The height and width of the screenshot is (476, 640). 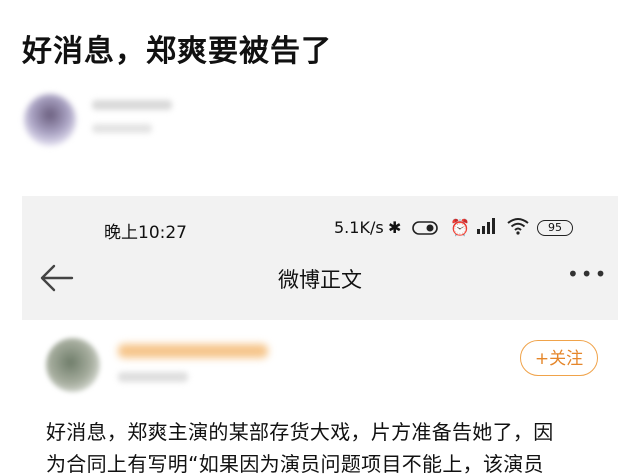 What do you see at coordinates (132, 105) in the screenshot?
I see `author-name-blurred` at bounding box center [132, 105].